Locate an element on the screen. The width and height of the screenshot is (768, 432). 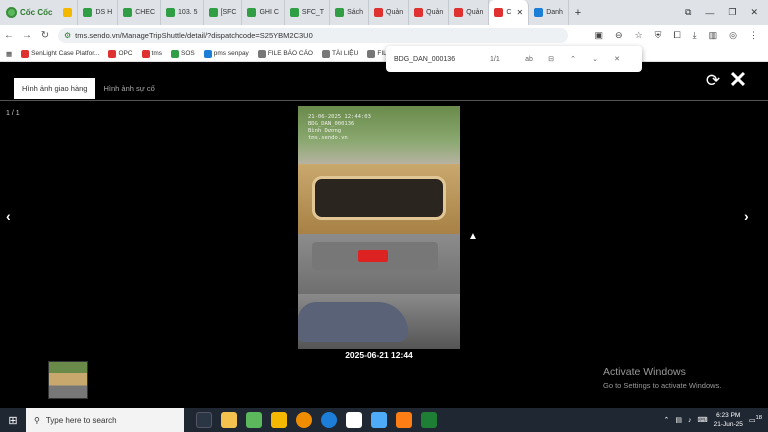
tray-expand-icon: ⌃ is located at coordinates (667, 420).